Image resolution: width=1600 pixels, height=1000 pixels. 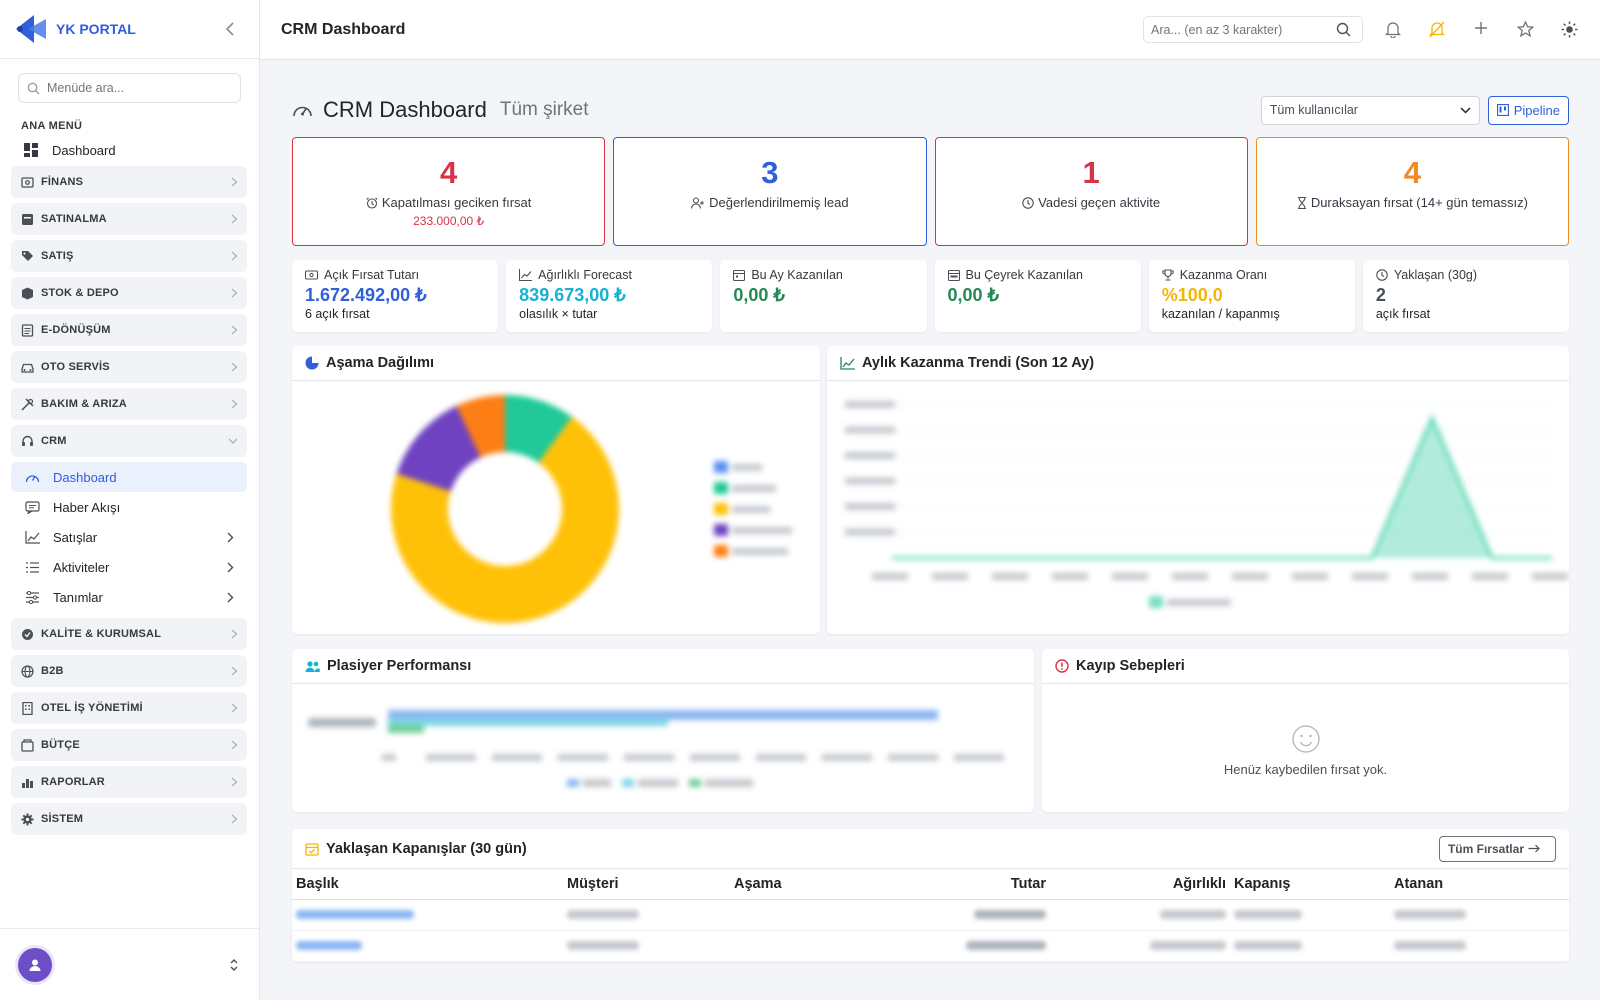 I want to click on sidebar-item-definitions: Tanımlar, so click(x=129, y=597).